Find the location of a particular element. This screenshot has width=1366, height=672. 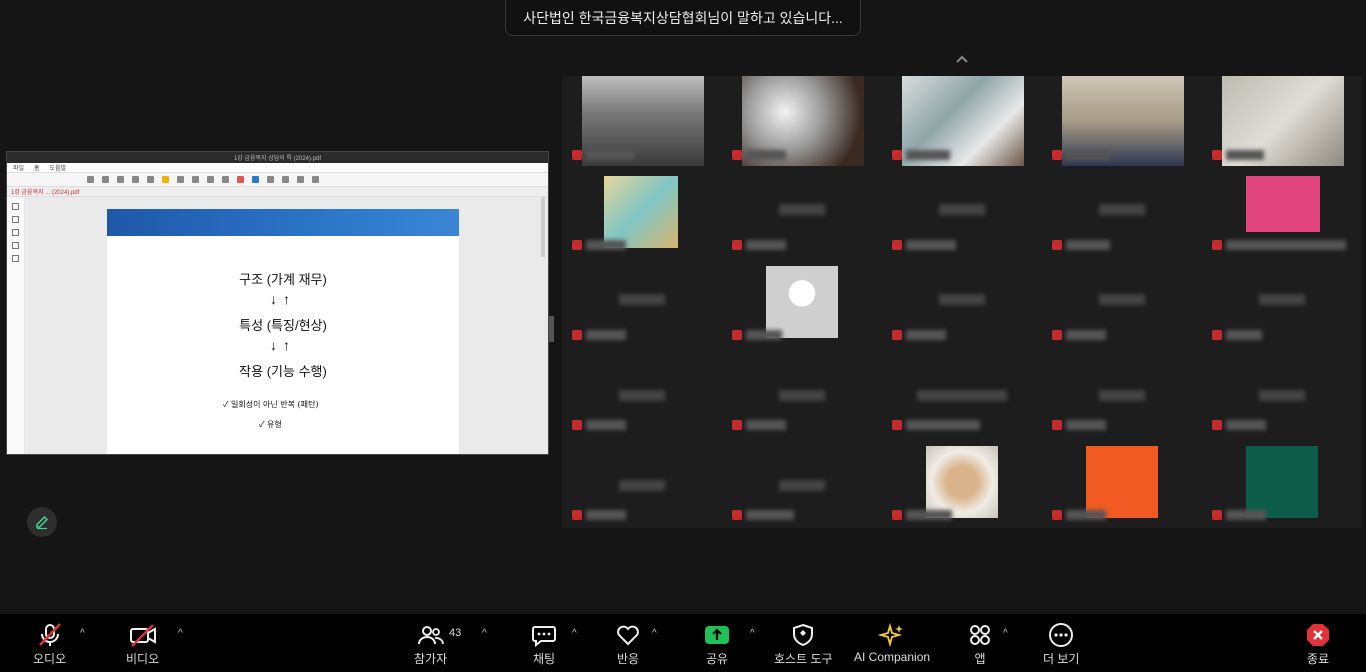

slide-bullet: ✓ 일회성이 아닌 반복 (패턴) is located at coordinates (271, 404).